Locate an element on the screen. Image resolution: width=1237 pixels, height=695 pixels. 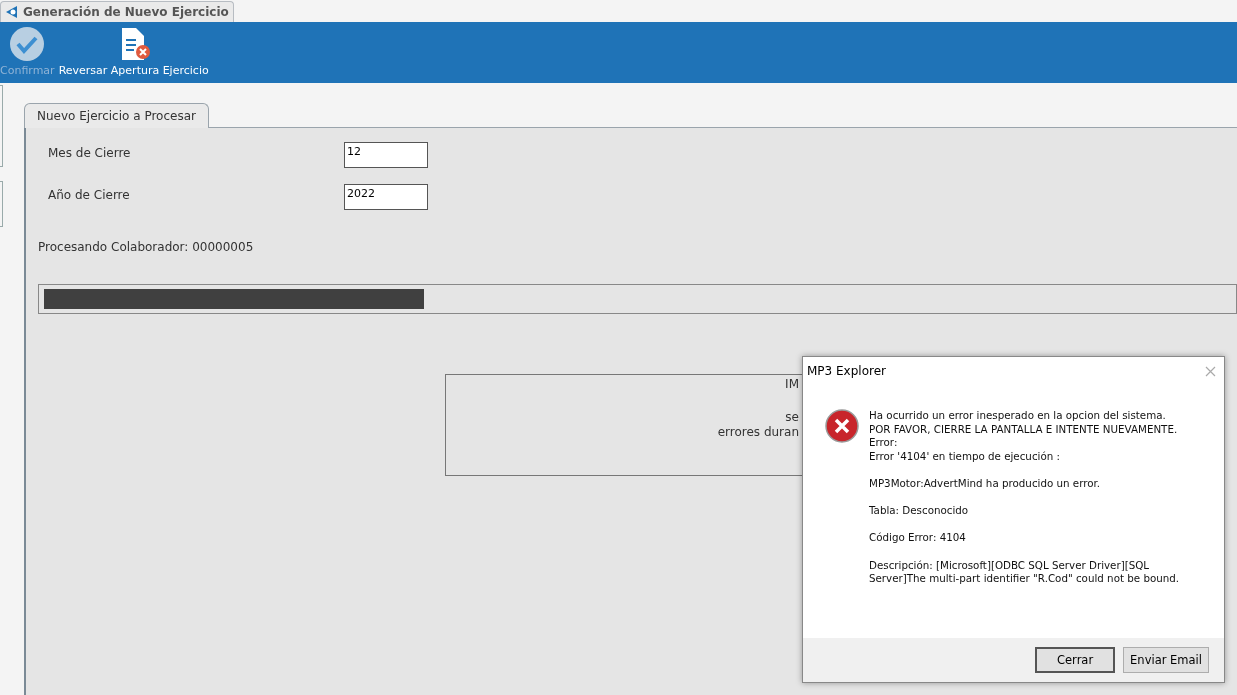
field-label: Mes de Cierre is located at coordinates (89, 152).